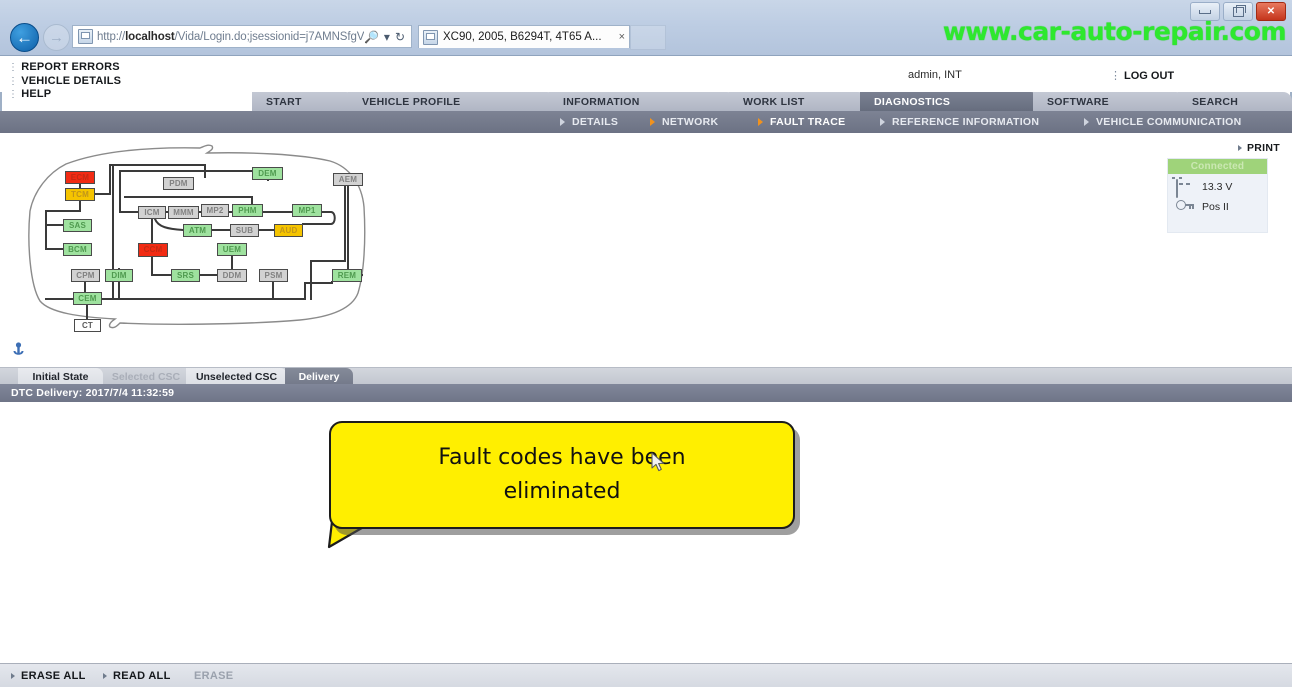 This screenshot has width=1292, height=695. What do you see at coordinates (80, 194) in the screenshot?
I see `node-tcm: TCM` at bounding box center [80, 194].